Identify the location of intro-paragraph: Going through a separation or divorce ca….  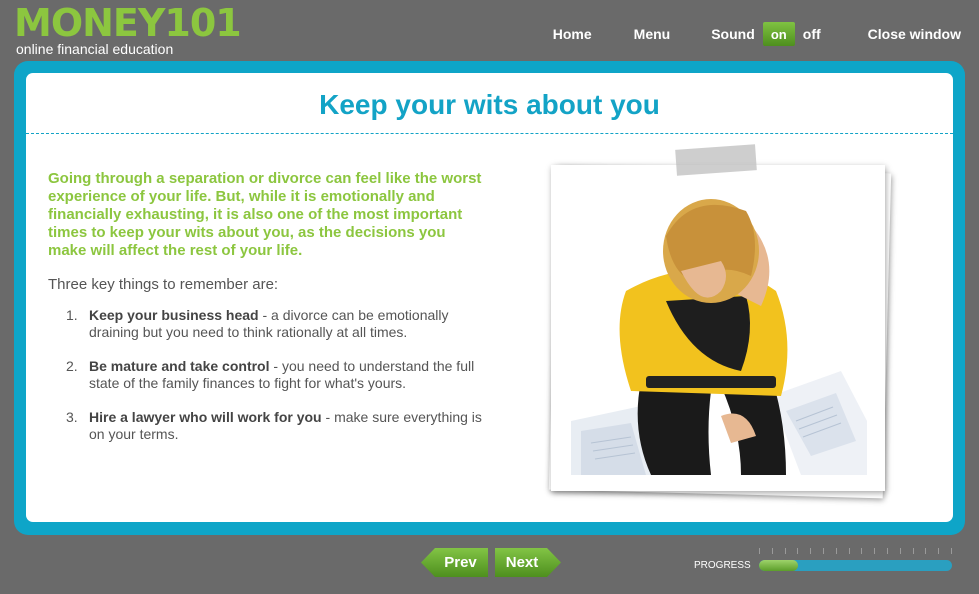
(265, 214).